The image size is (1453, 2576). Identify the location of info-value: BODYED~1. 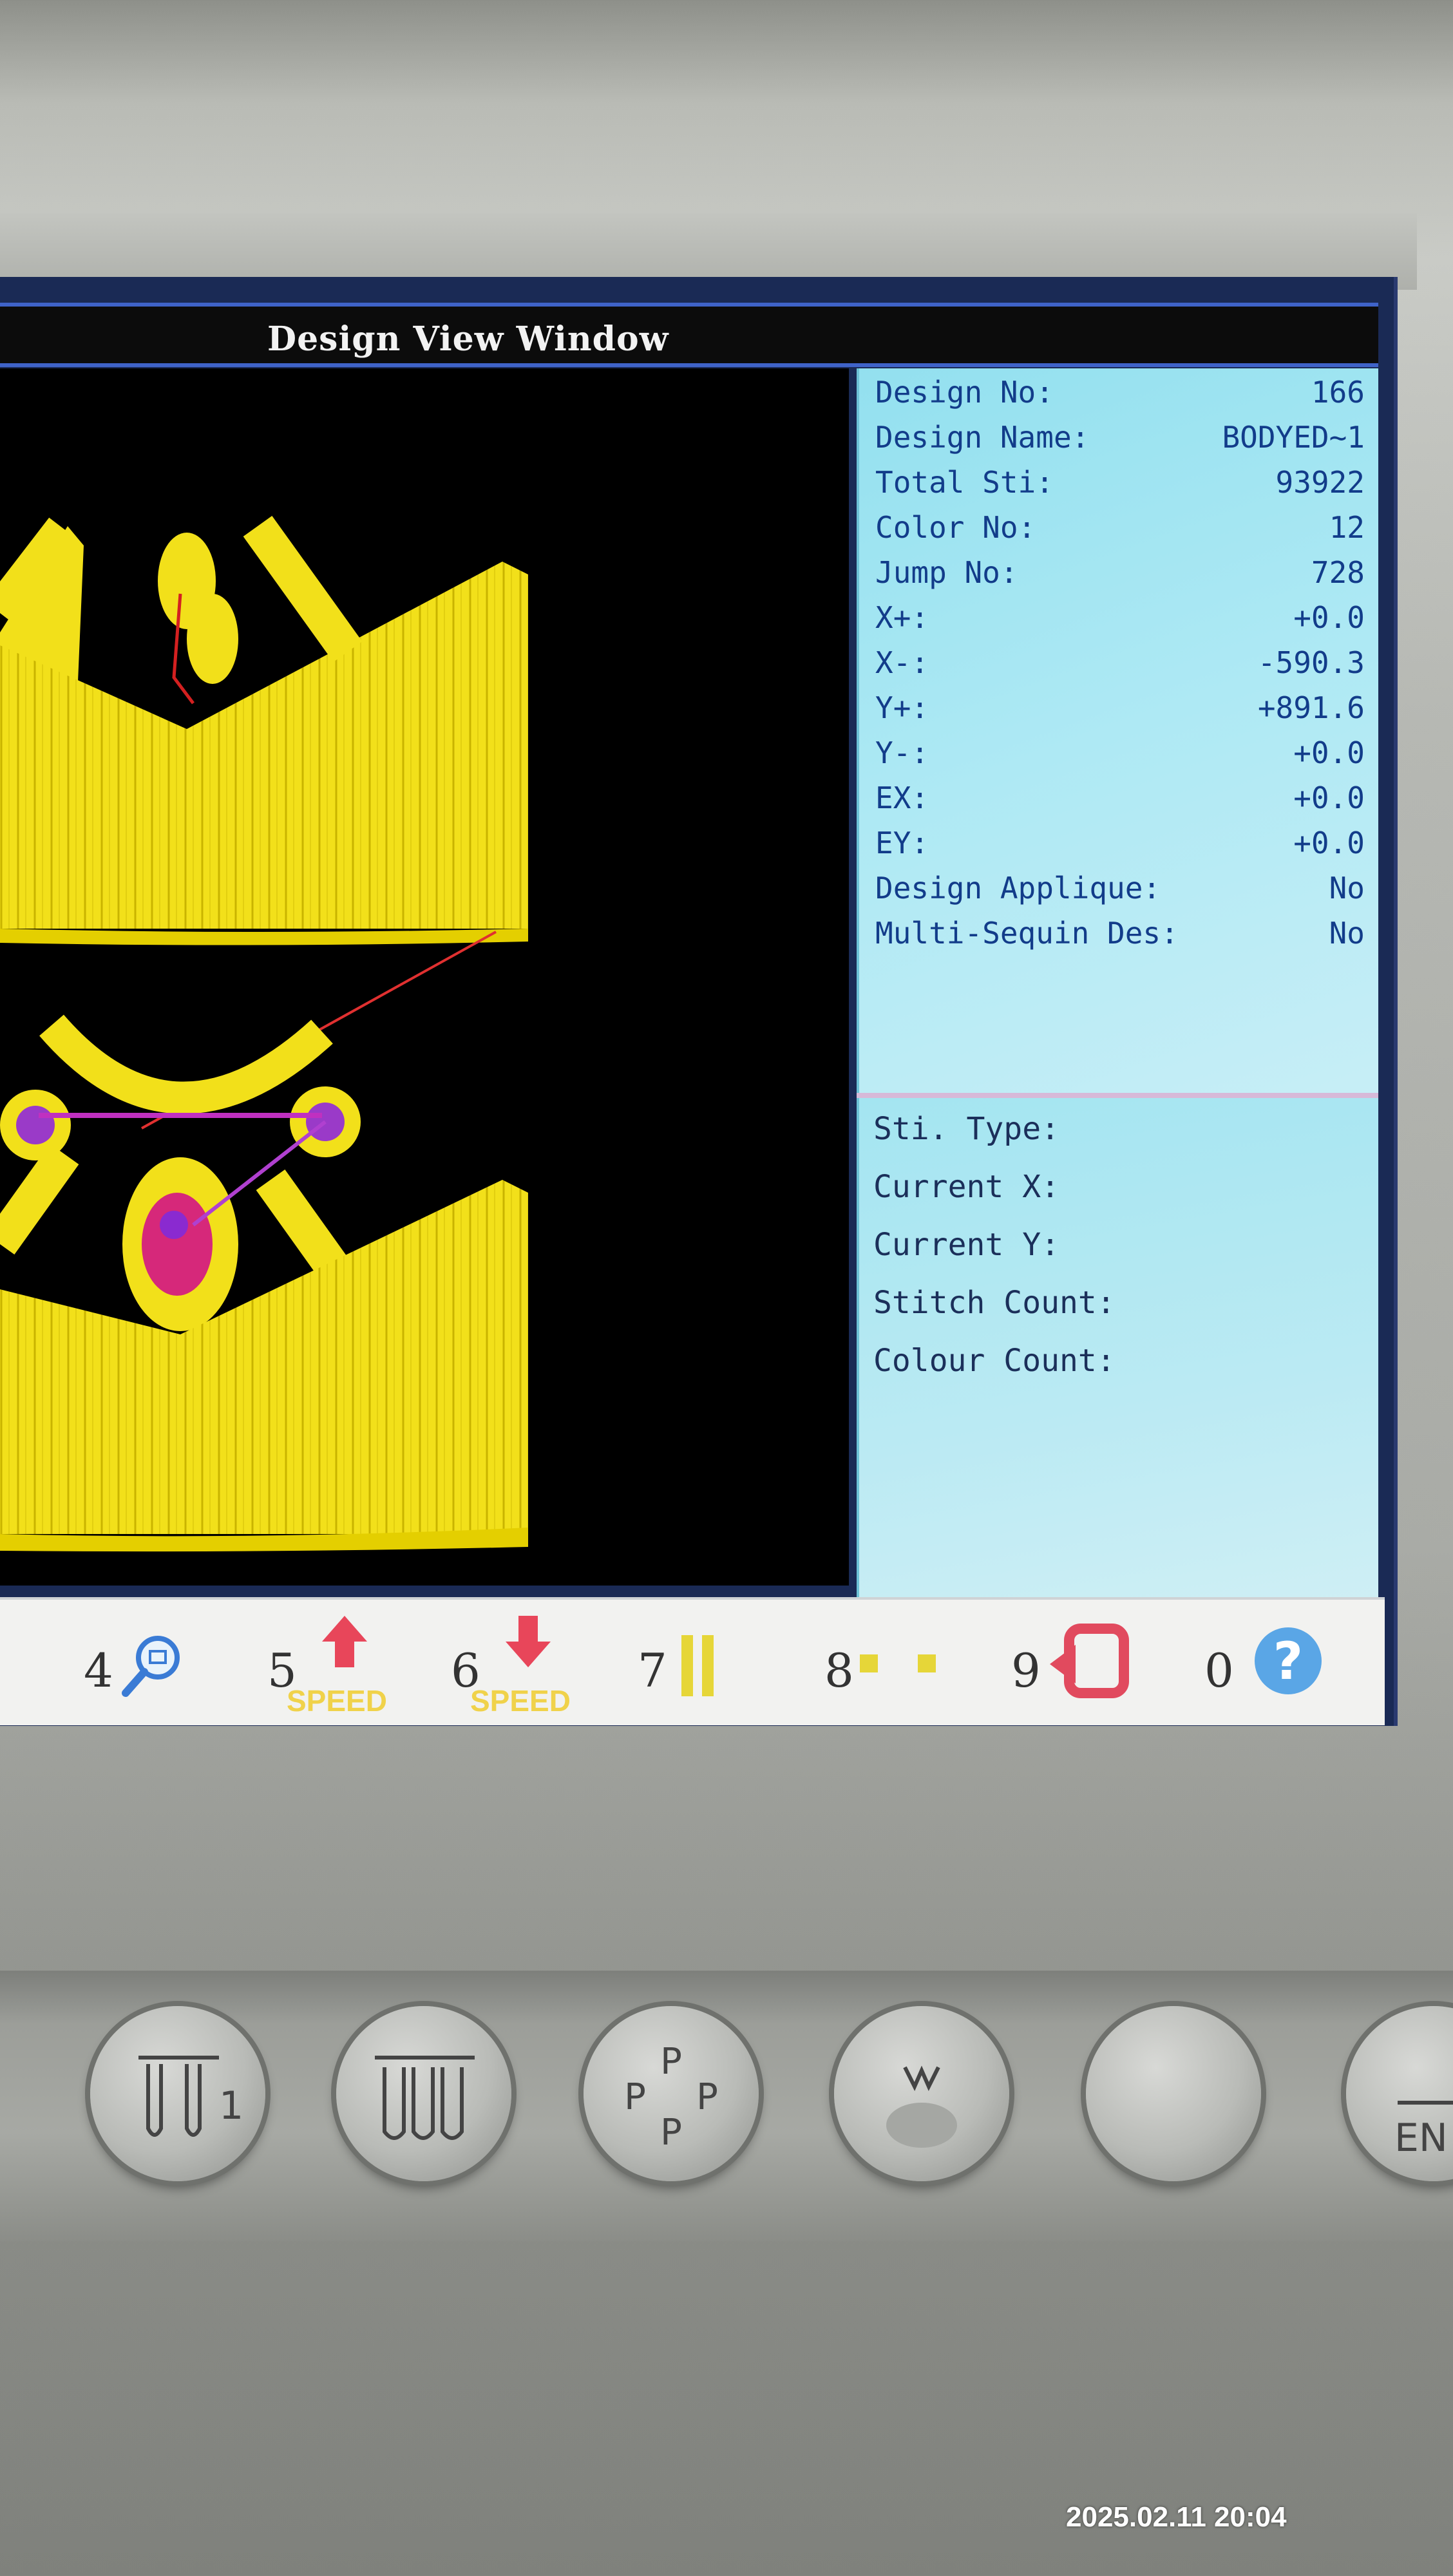
(1293, 437).